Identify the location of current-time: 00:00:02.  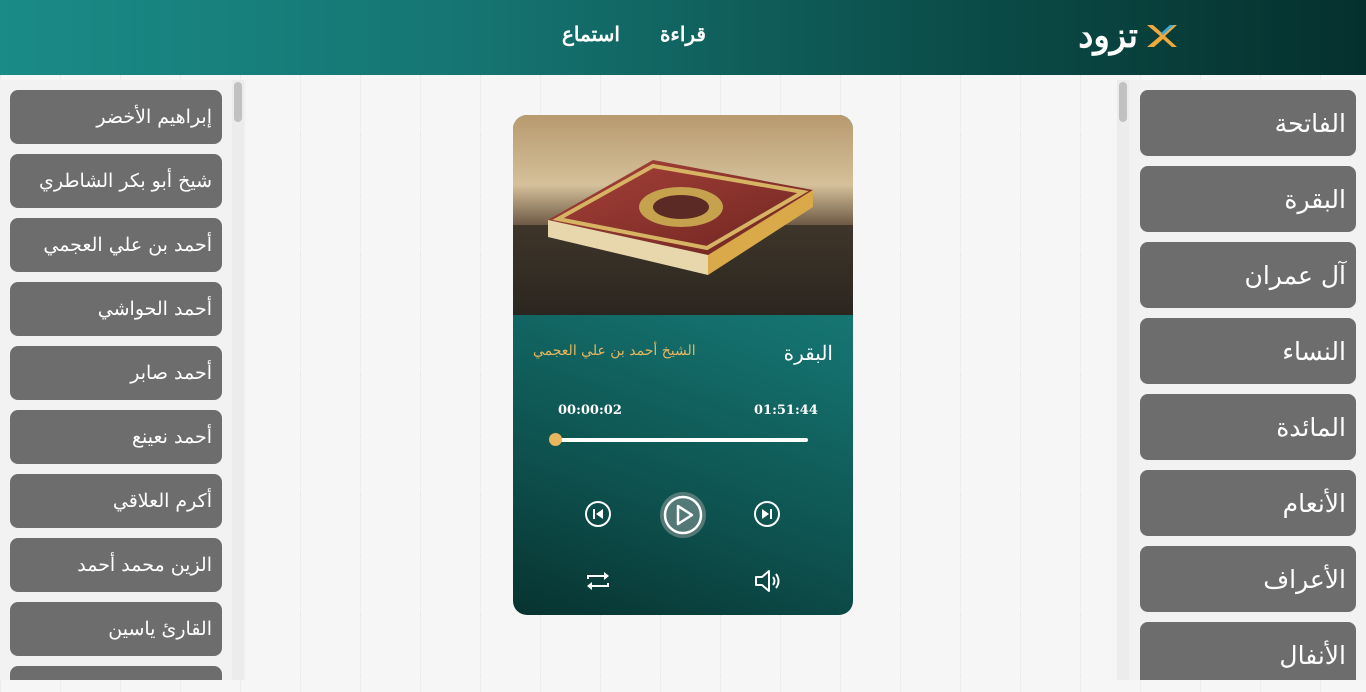
(590, 410).